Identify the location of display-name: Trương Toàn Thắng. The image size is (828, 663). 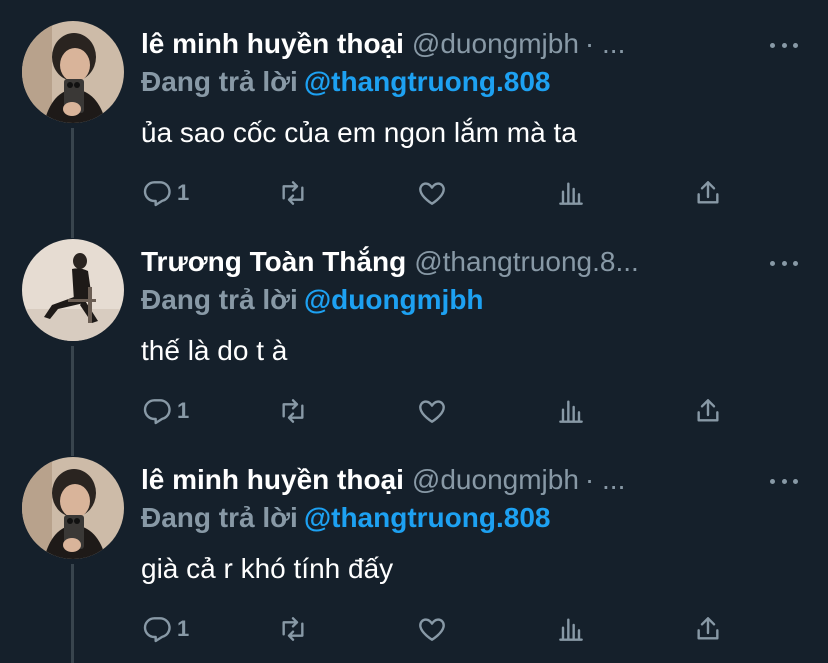
(273, 261).